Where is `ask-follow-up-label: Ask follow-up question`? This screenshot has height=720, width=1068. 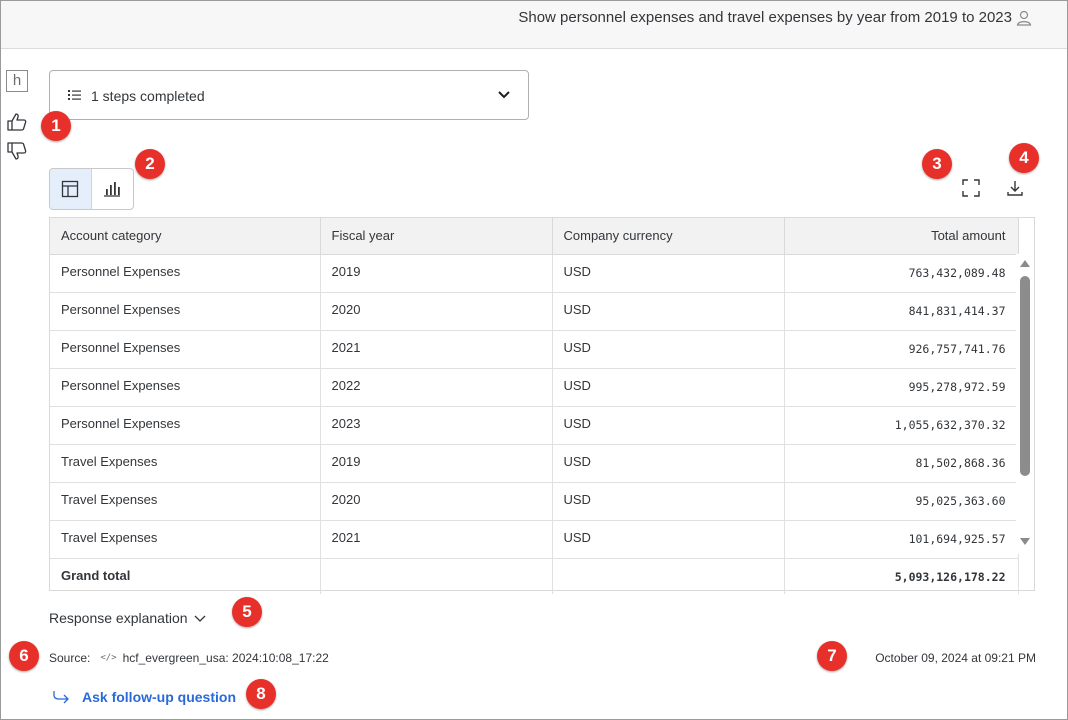 ask-follow-up-label: Ask follow-up question is located at coordinates (159, 697).